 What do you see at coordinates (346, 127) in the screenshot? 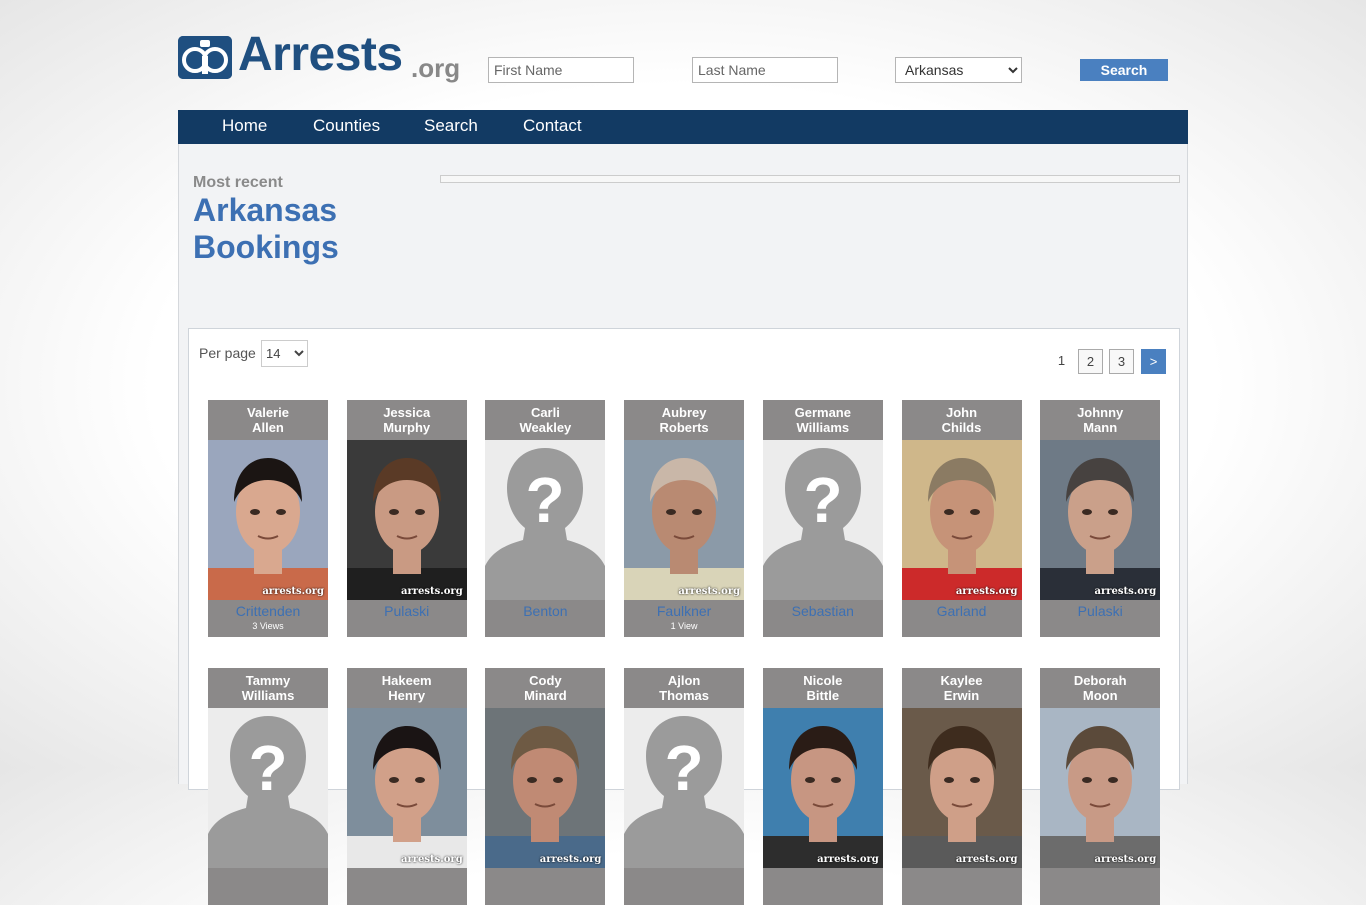
I see `nav-counties: Counties` at bounding box center [346, 127].